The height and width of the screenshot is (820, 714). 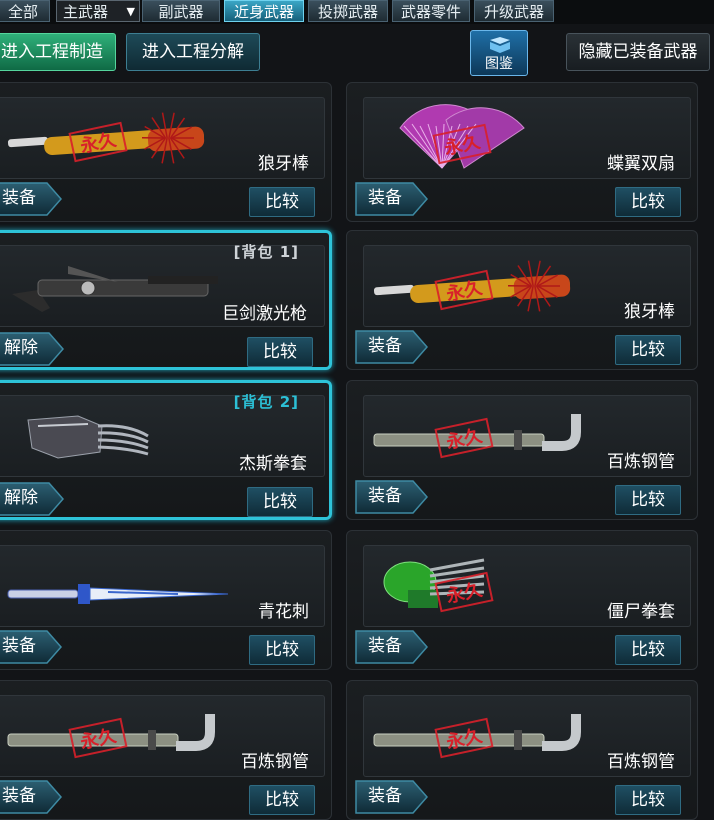 What do you see at coordinates (166, 450) in the screenshot?
I see `weapon-card: [背包 2] 杰斯拳套解除 比较` at bounding box center [166, 450].